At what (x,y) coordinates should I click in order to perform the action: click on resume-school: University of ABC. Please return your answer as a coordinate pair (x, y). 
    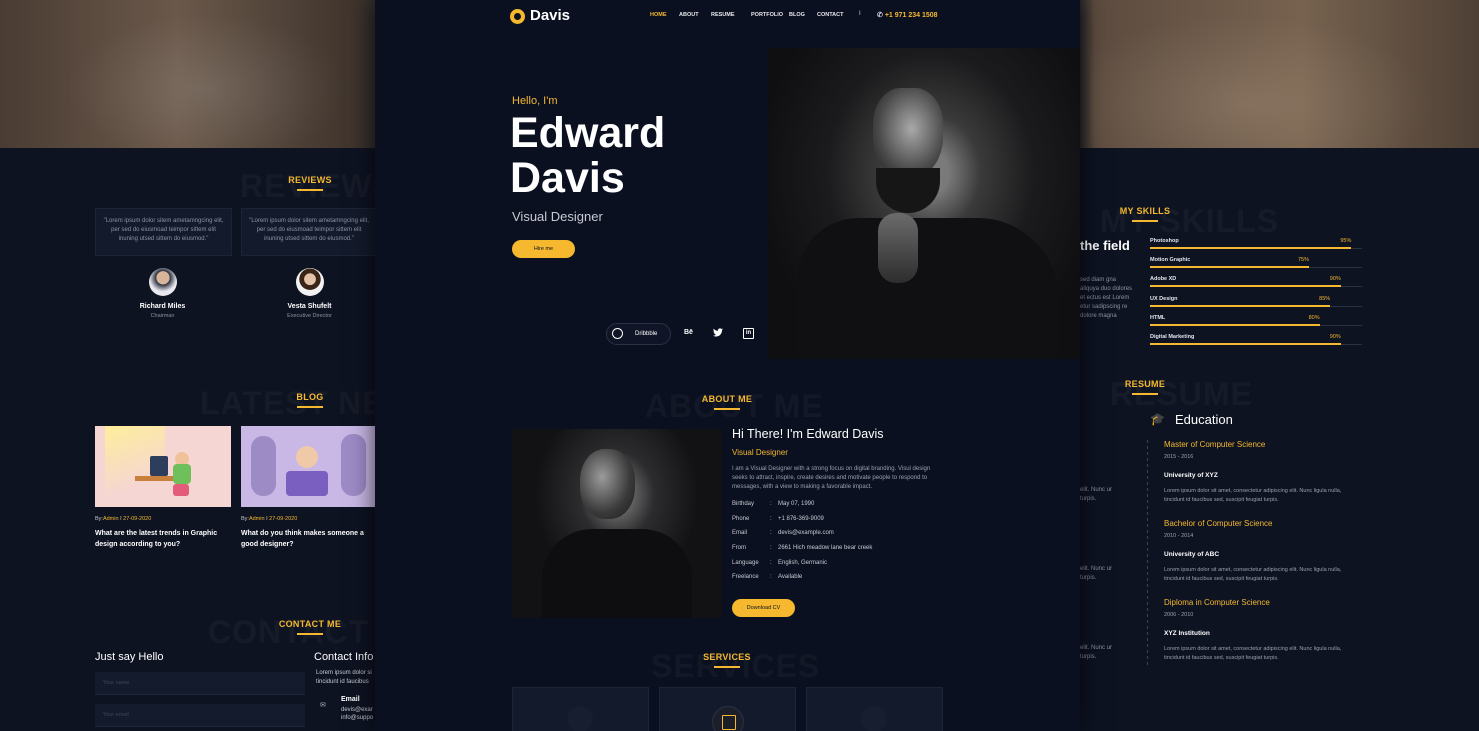
    Looking at the image, I should click on (1192, 554).